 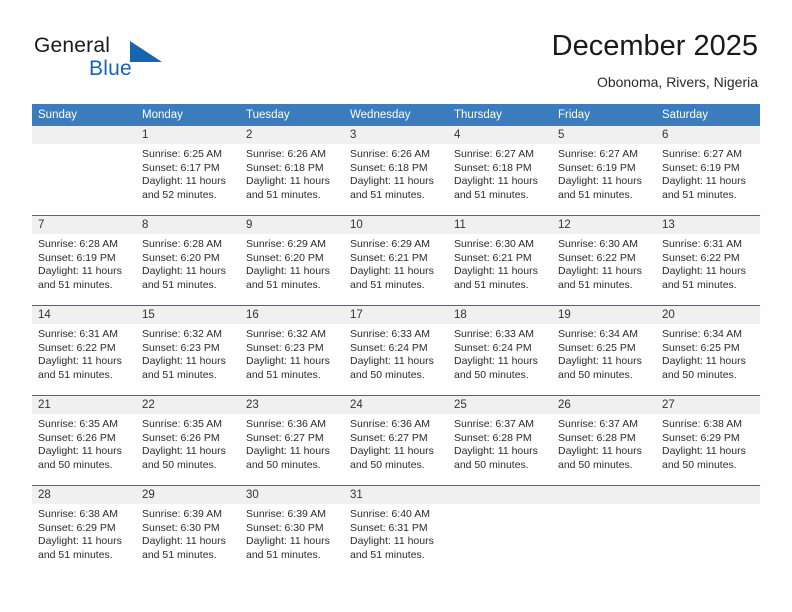 What do you see at coordinates (84, 115) in the screenshot?
I see `weekday-header-sunday: Sunday` at bounding box center [84, 115].